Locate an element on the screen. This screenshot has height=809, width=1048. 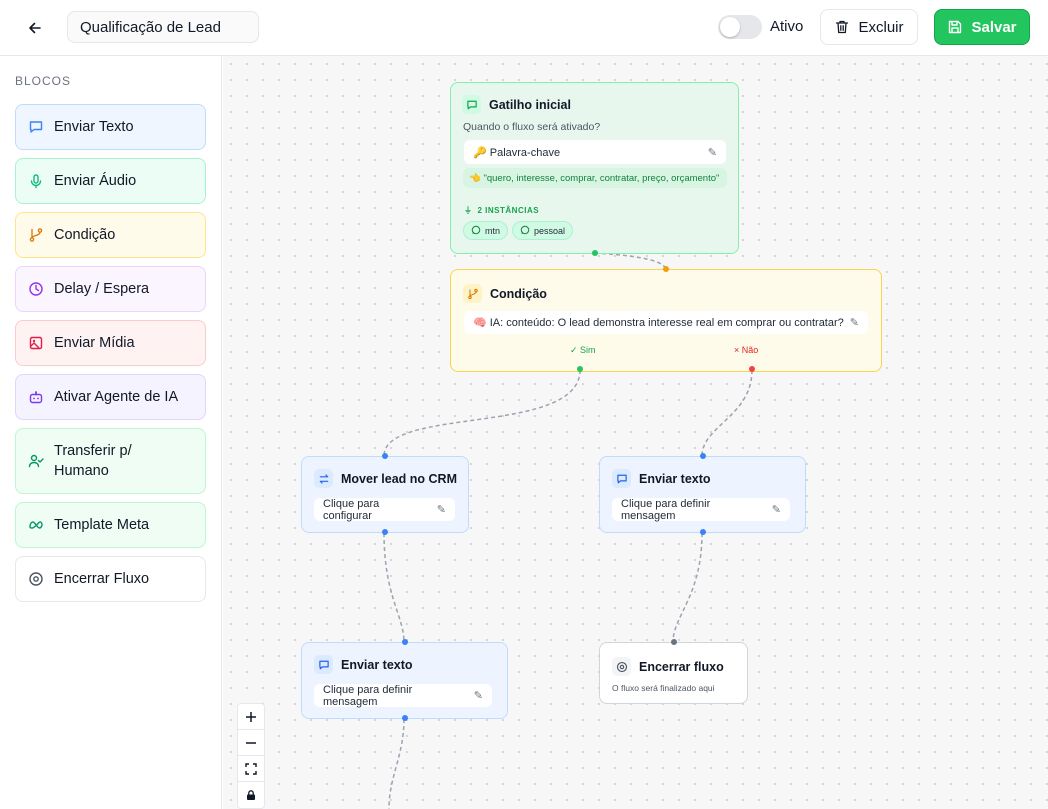
block-transferir-humano: Transferir p/ Humano is located at coordinates (110, 461).